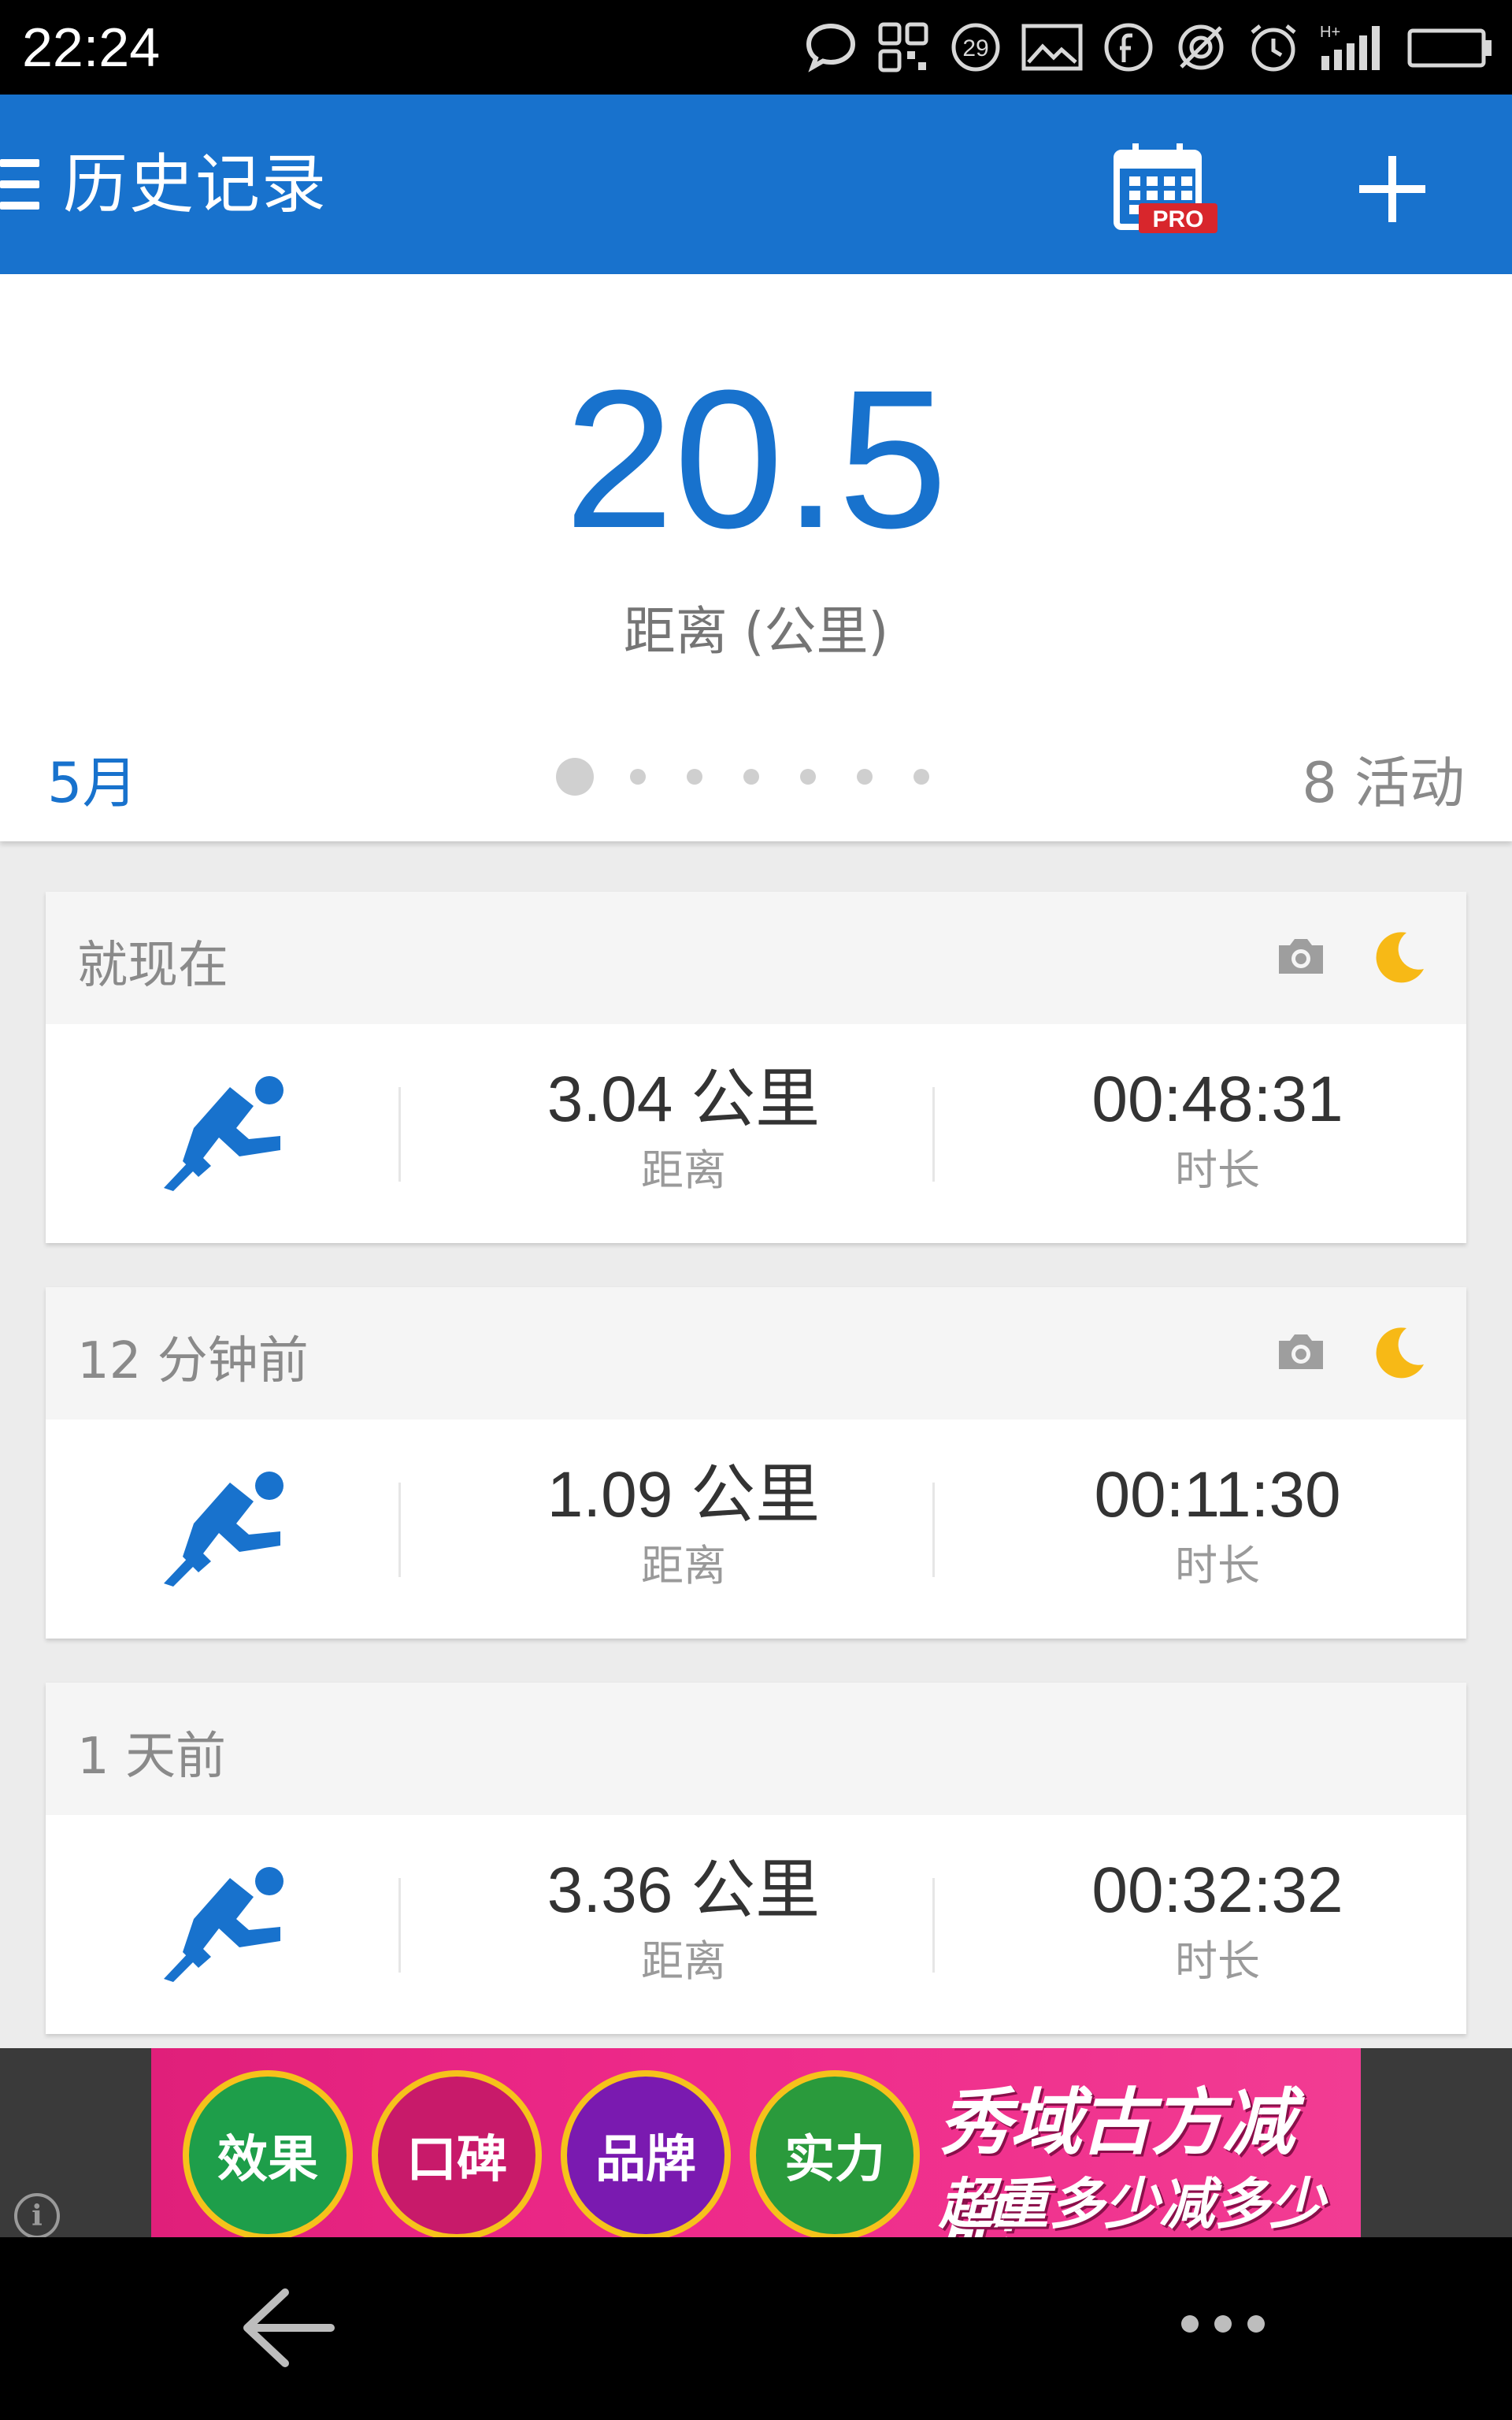 The width and height of the screenshot is (1512, 2420). Describe the element at coordinates (1449, 48) in the screenshot. I see `battery-icon` at that location.